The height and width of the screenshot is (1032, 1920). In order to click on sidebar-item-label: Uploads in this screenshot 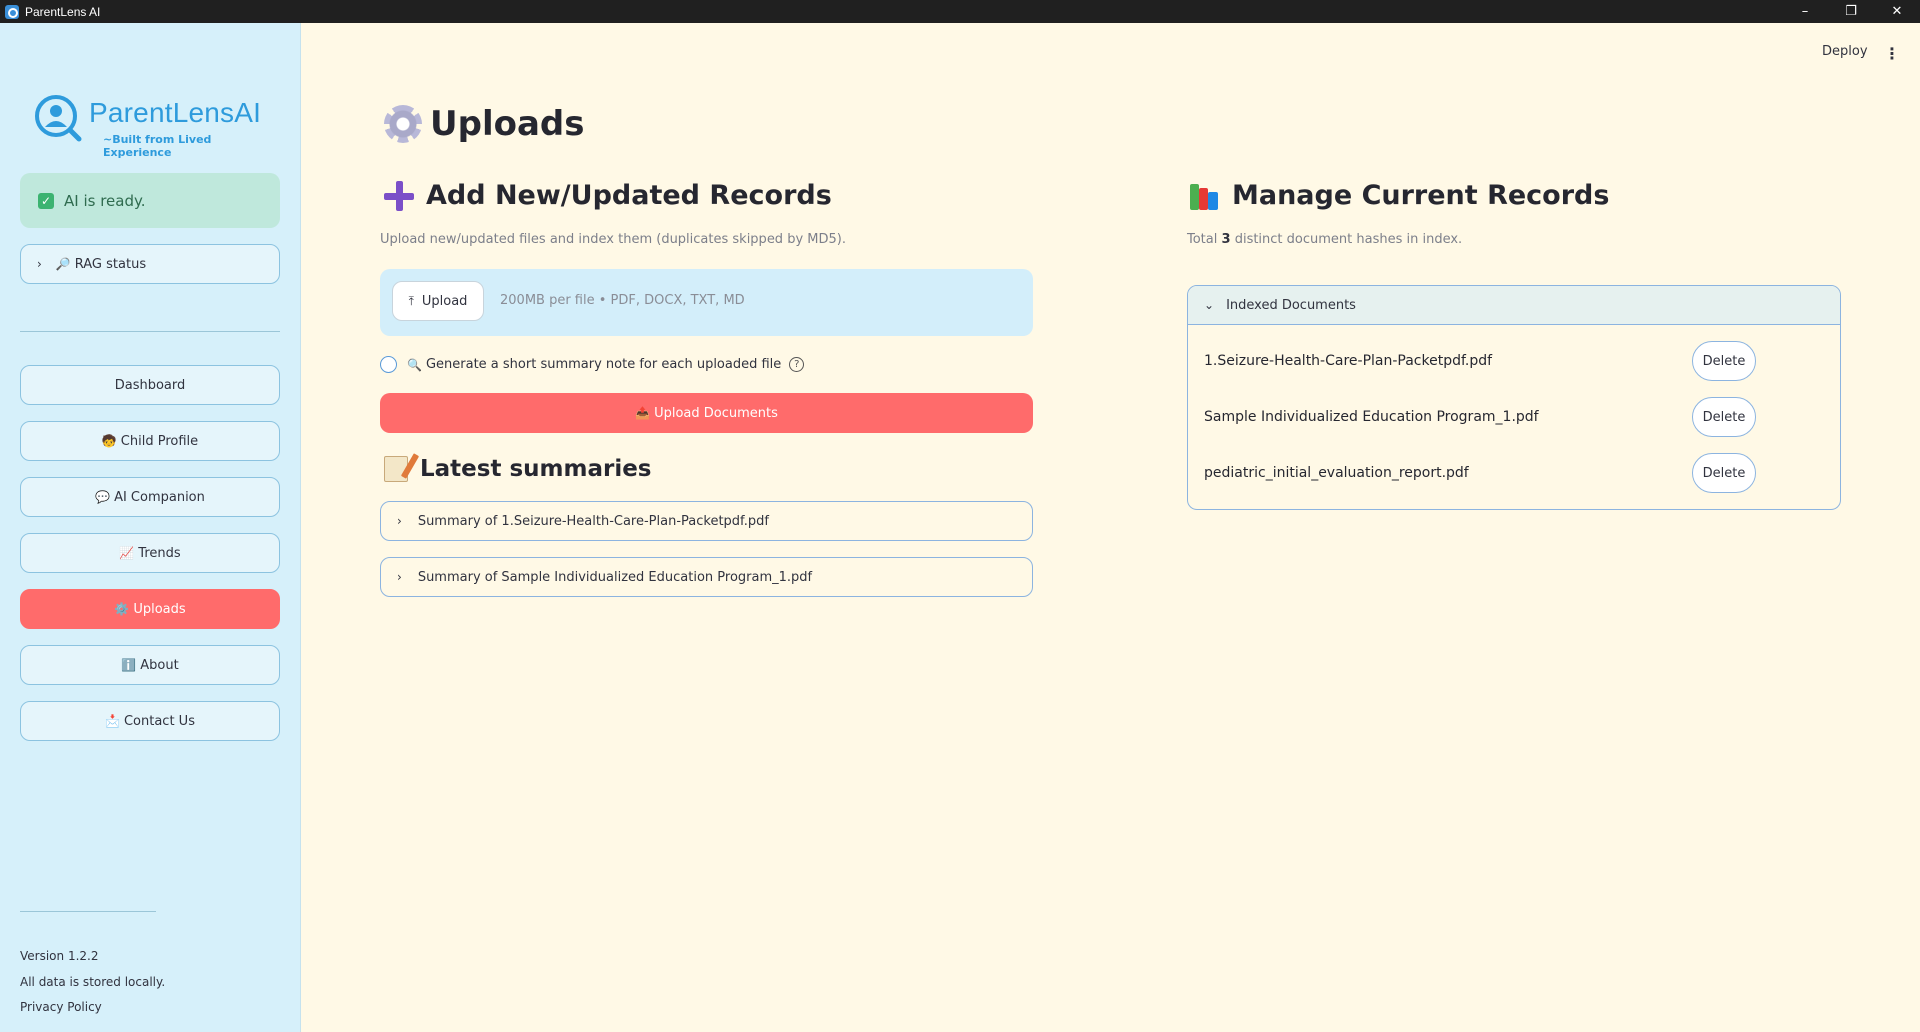, I will do `click(159, 609)`.